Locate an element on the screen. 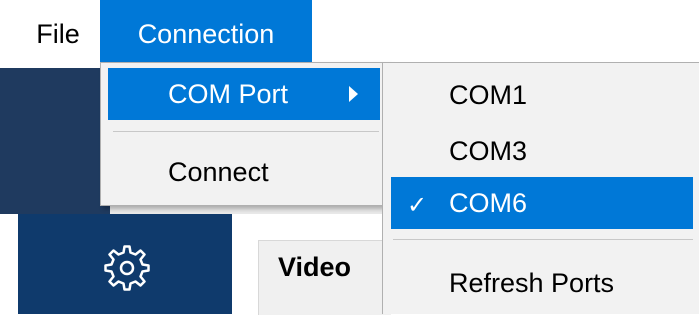 Image resolution: width=699 pixels, height=315 pixels. refresh-ports-label: Refresh Ports is located at coordinates (532, 282).